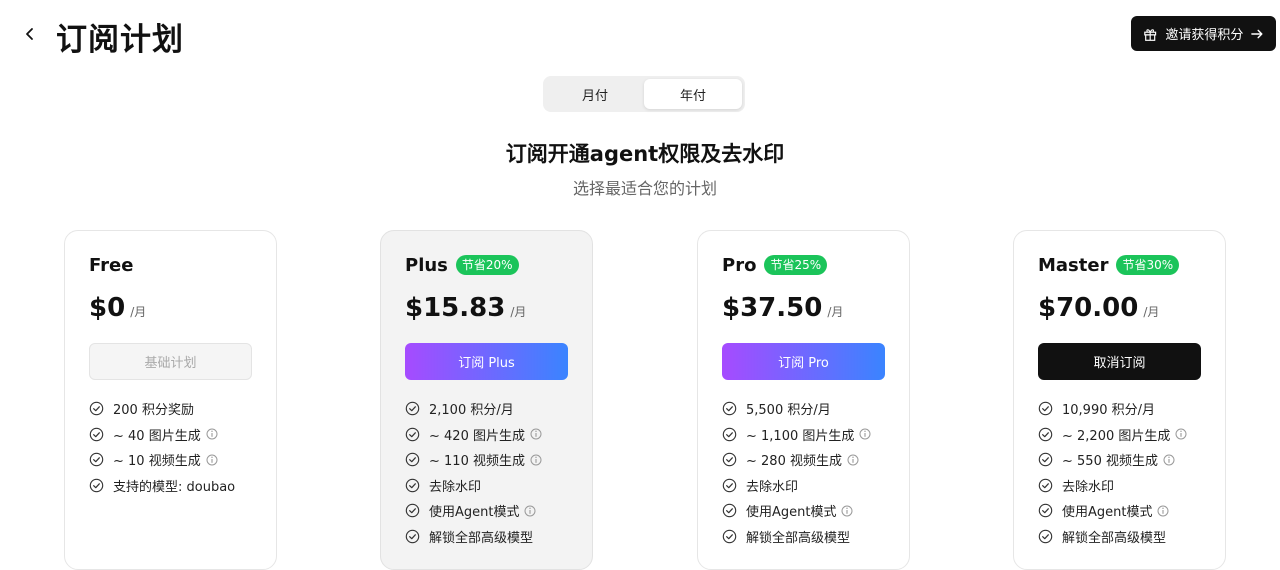  I want to click on plan-price: $37.50, so click(772, 308).